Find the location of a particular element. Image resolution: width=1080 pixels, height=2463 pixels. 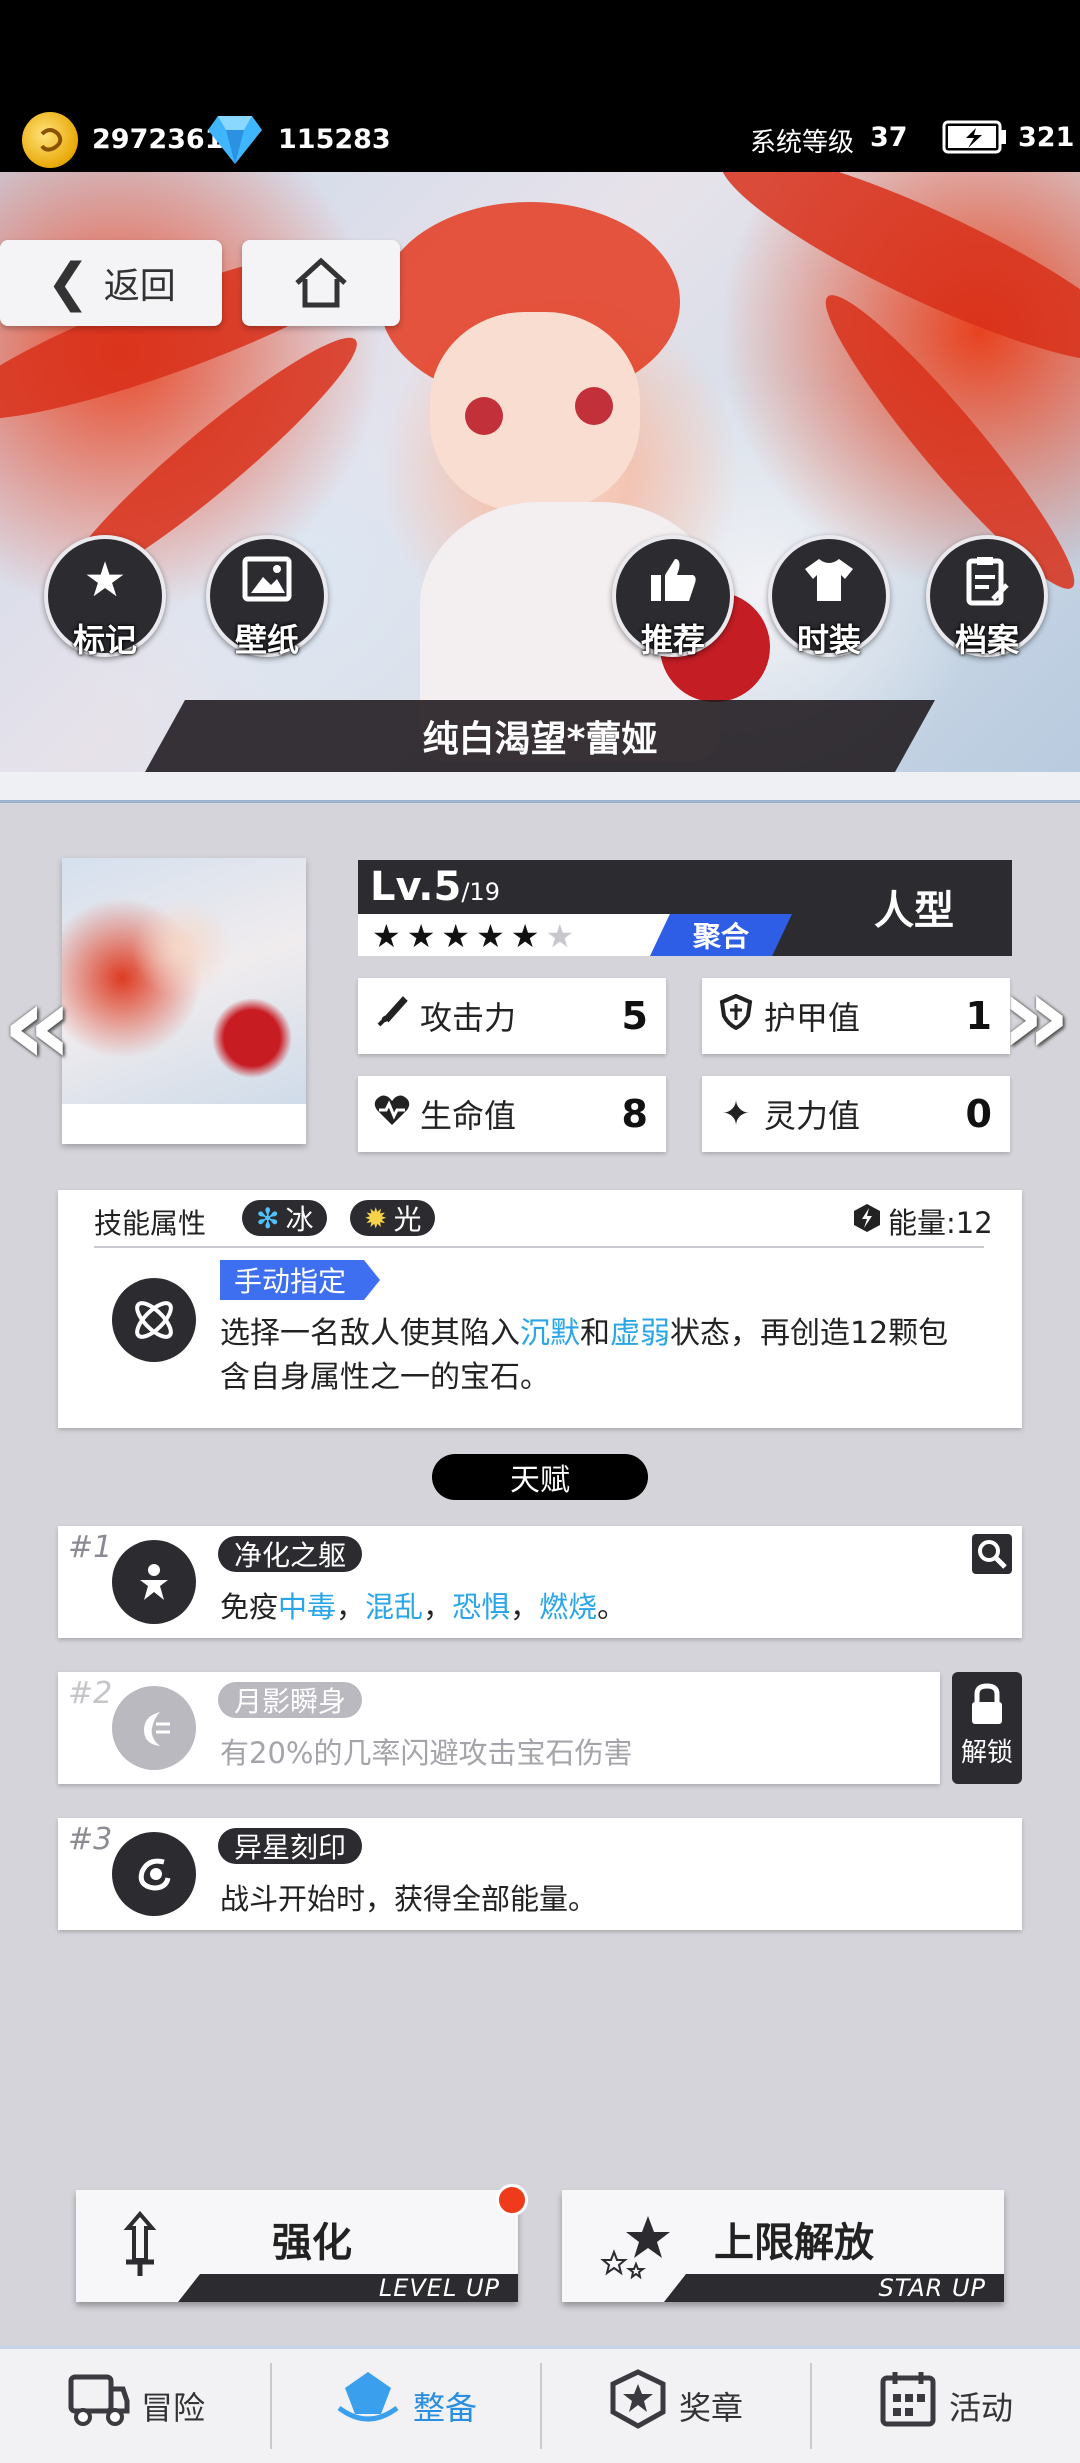

diamond-icon is located at coordinates (235, 142).